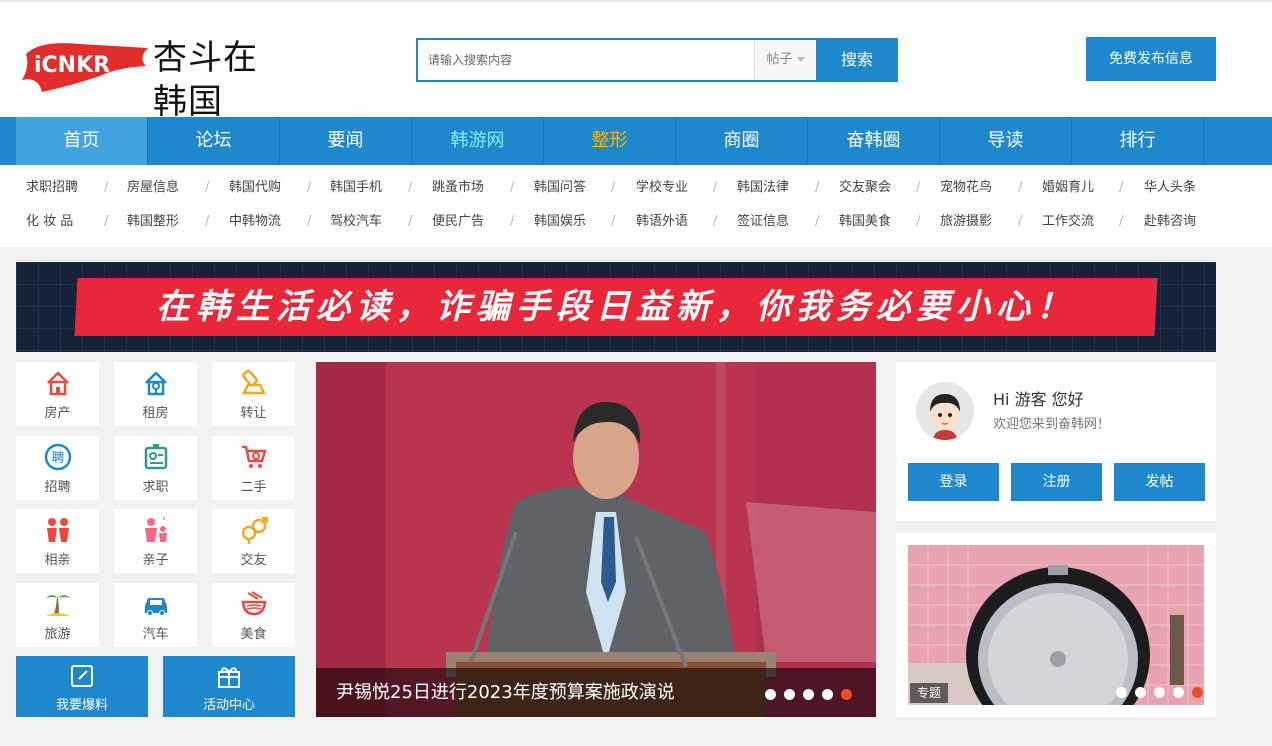 The height and width of the screenshot is (746, 1272). I want to click on category-link: 韩国整形, so click(153, 222).